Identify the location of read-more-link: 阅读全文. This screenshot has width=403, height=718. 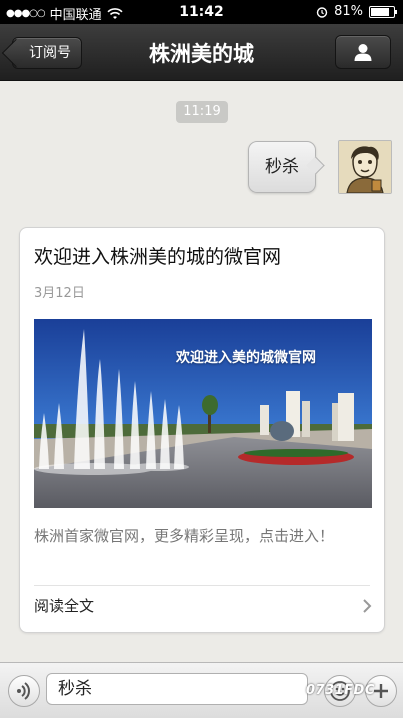
(64, 605).